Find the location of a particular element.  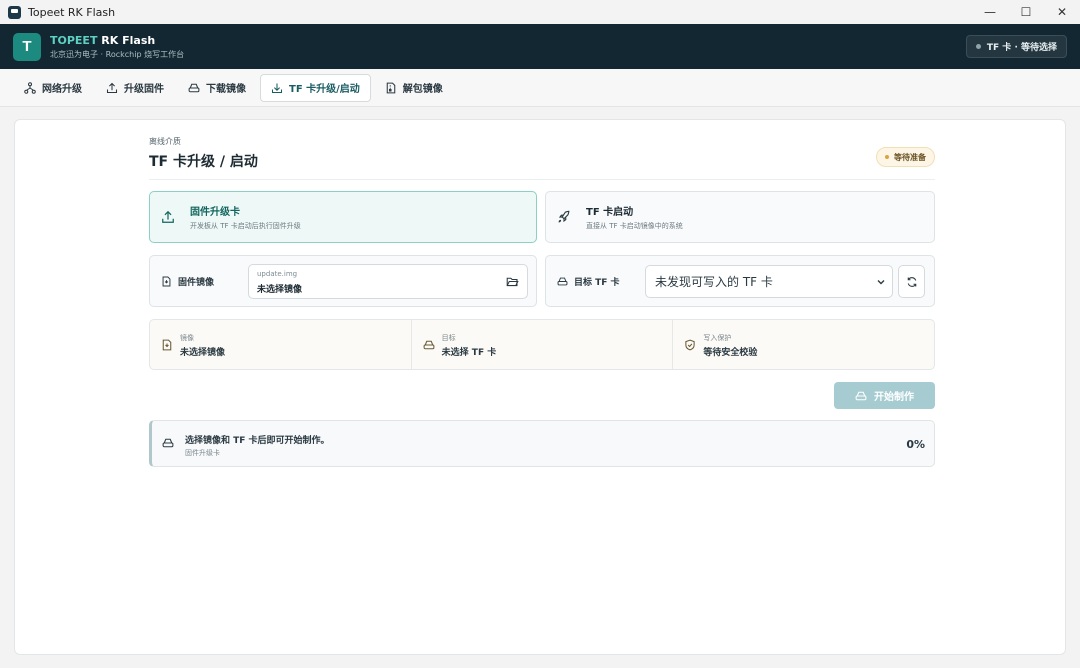

target-tf-select: 未发现可写入的 TF 卡 is located at coordinates (769, 281).